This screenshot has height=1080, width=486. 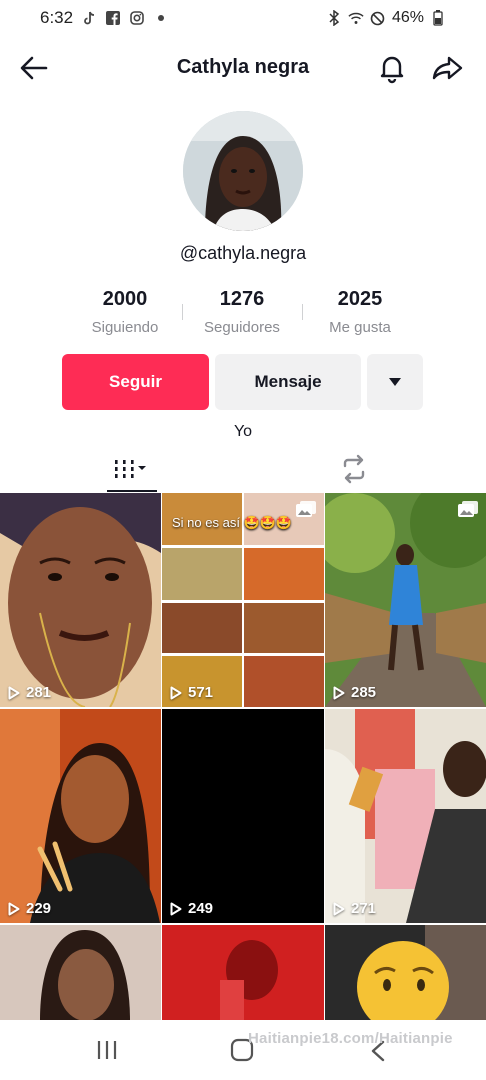 I want to click on videos-grid-icon, so click(x=132, y=471).